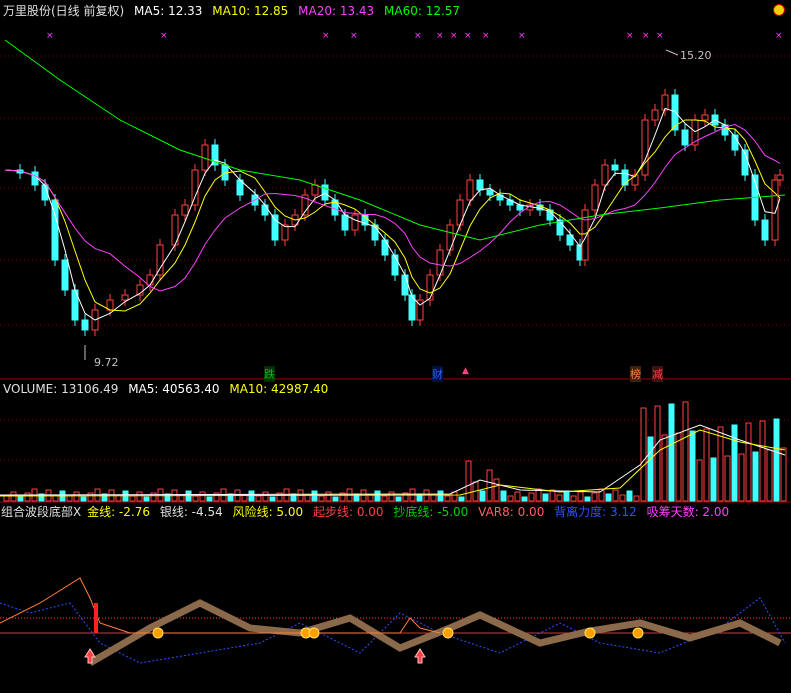  Describe the element at coordinates (220, 605) in the screenshot. I see `var8-line` at that location.